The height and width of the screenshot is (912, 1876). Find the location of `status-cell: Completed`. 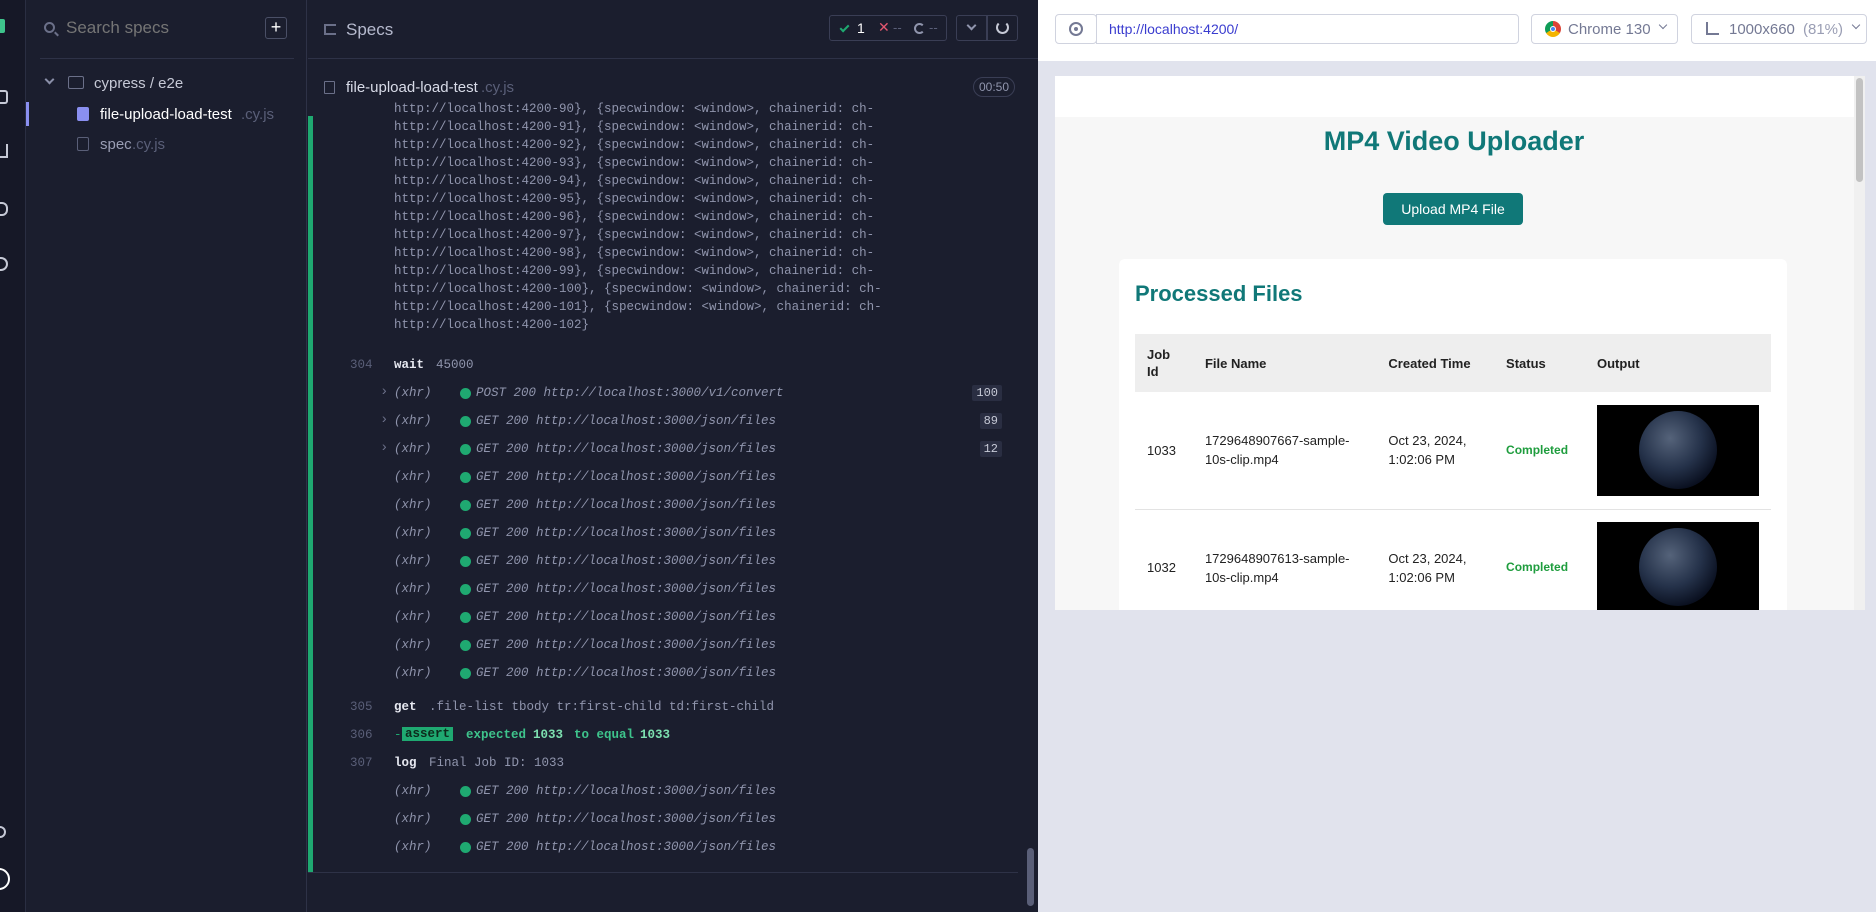

status-cell: Completed is located at coordinates (1539, 559).